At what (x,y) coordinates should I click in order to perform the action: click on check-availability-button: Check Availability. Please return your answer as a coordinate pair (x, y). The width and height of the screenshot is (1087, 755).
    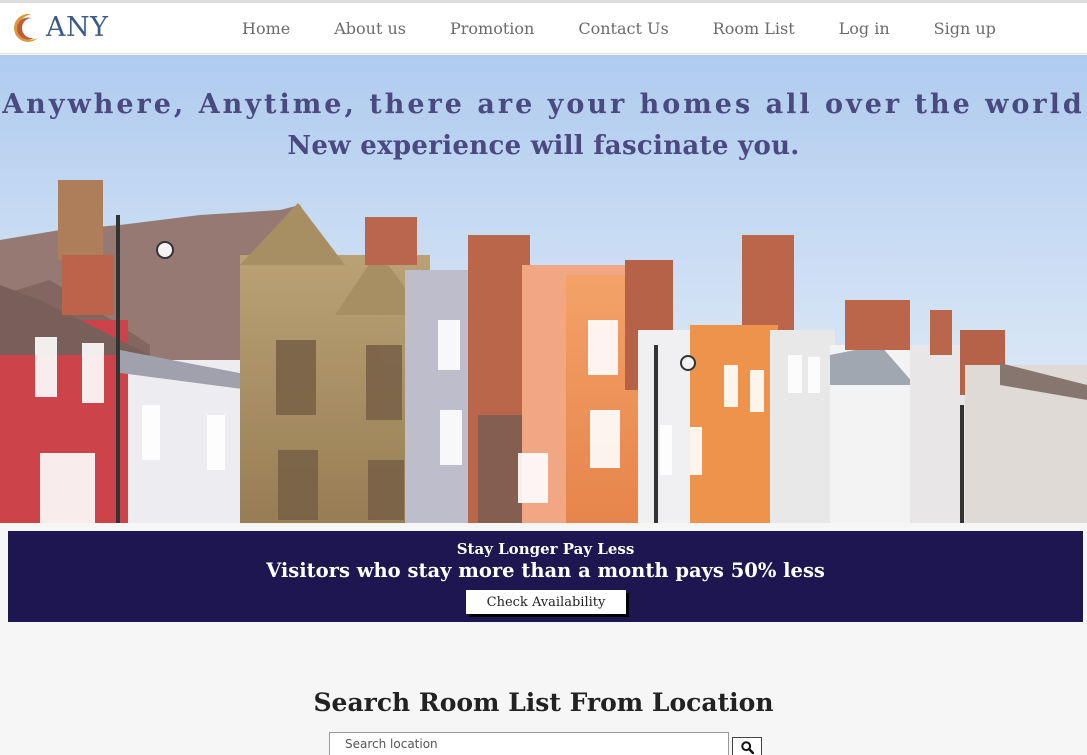
    Looking at the image, I should click on (546, 602).